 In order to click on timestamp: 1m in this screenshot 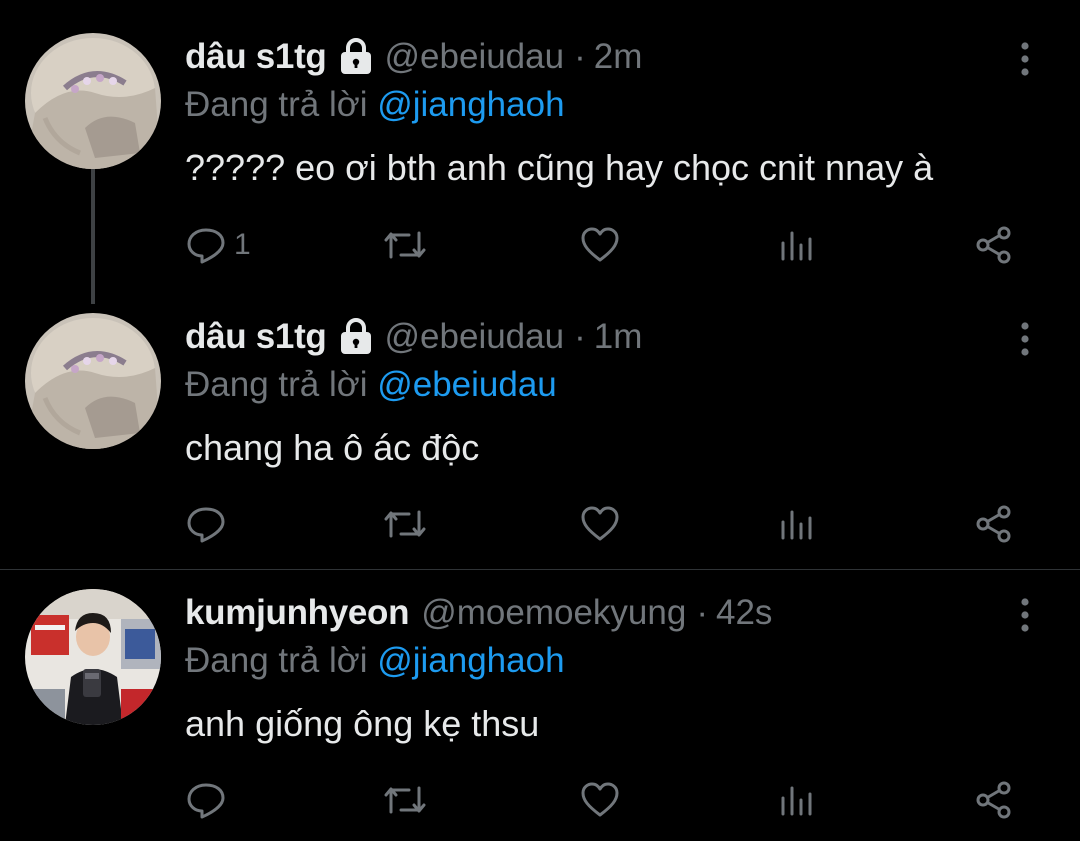, I will do `click(618, 337)`.